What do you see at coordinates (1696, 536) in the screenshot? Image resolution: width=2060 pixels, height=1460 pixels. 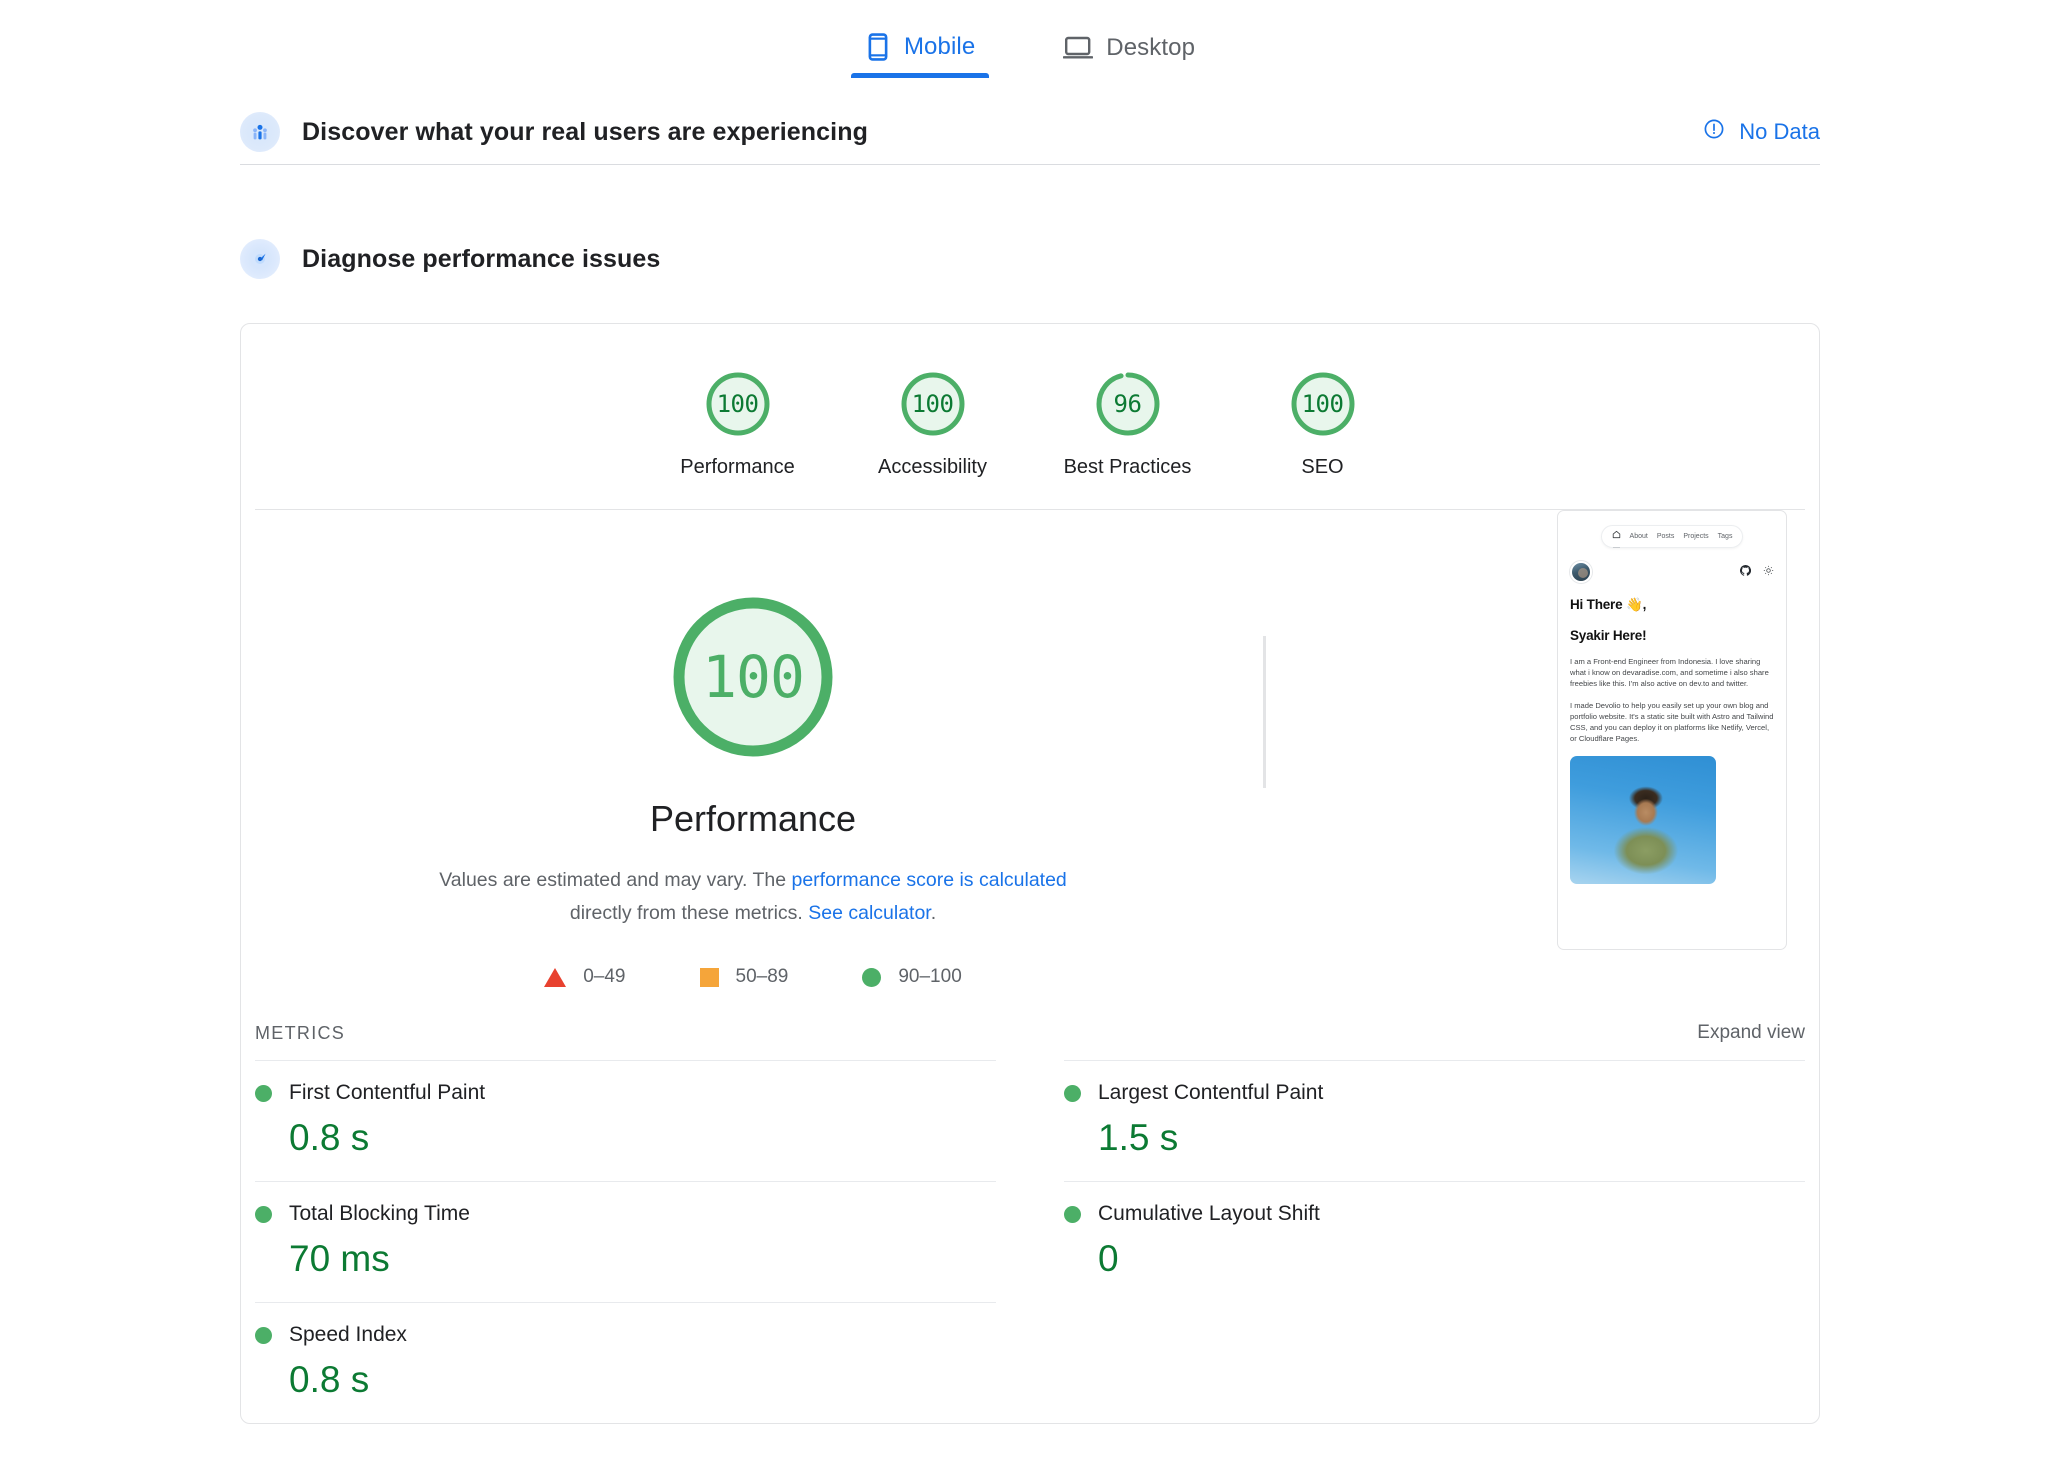 I see `thumbnail-nav-projects: Projects` at bounding box center [1696, 536].